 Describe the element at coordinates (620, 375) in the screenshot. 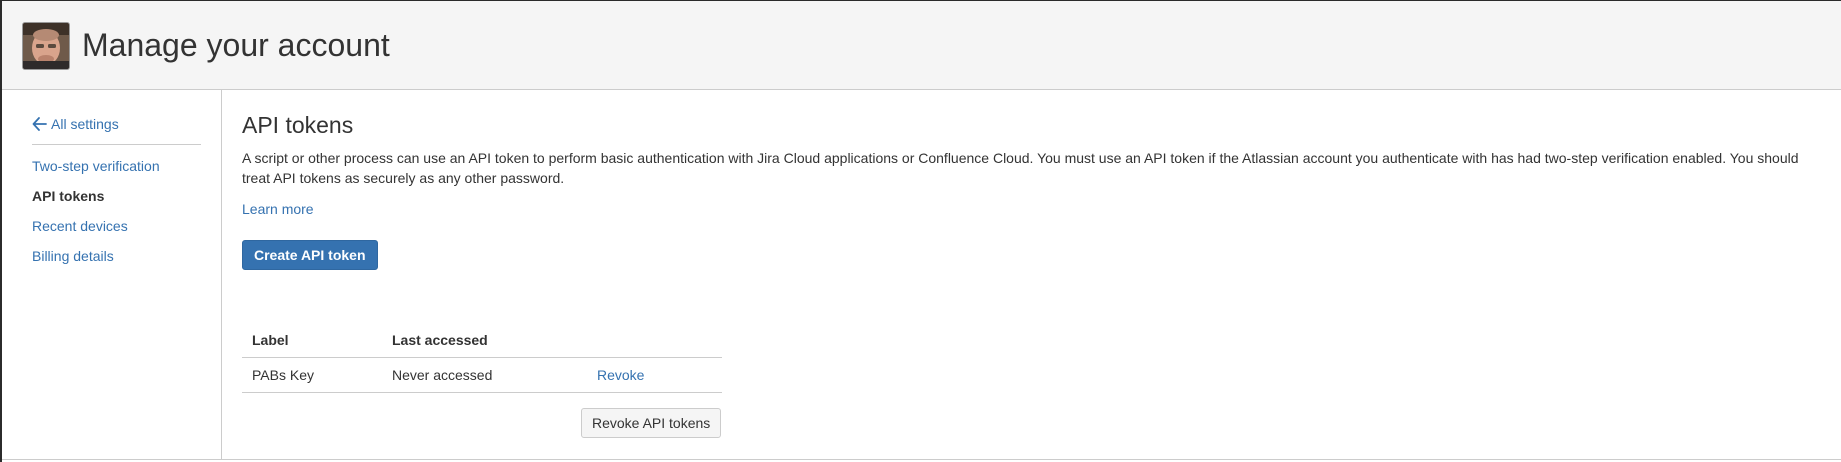

I see `revoke-link: Revoke` at that location.